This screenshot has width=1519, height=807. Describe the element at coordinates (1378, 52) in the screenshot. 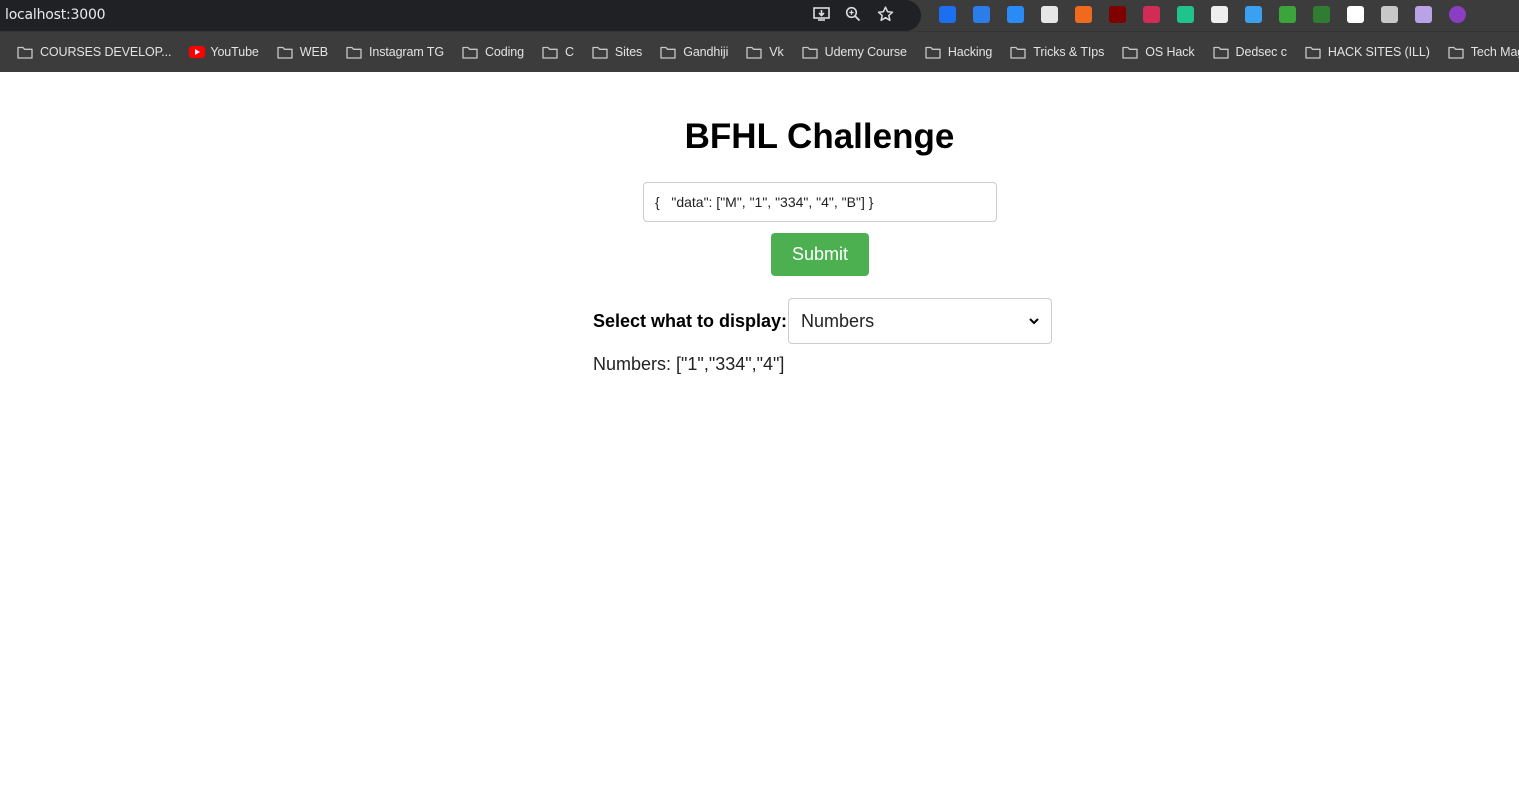

I see `bookmark-label: HACK SITES (ILL)` at that location.